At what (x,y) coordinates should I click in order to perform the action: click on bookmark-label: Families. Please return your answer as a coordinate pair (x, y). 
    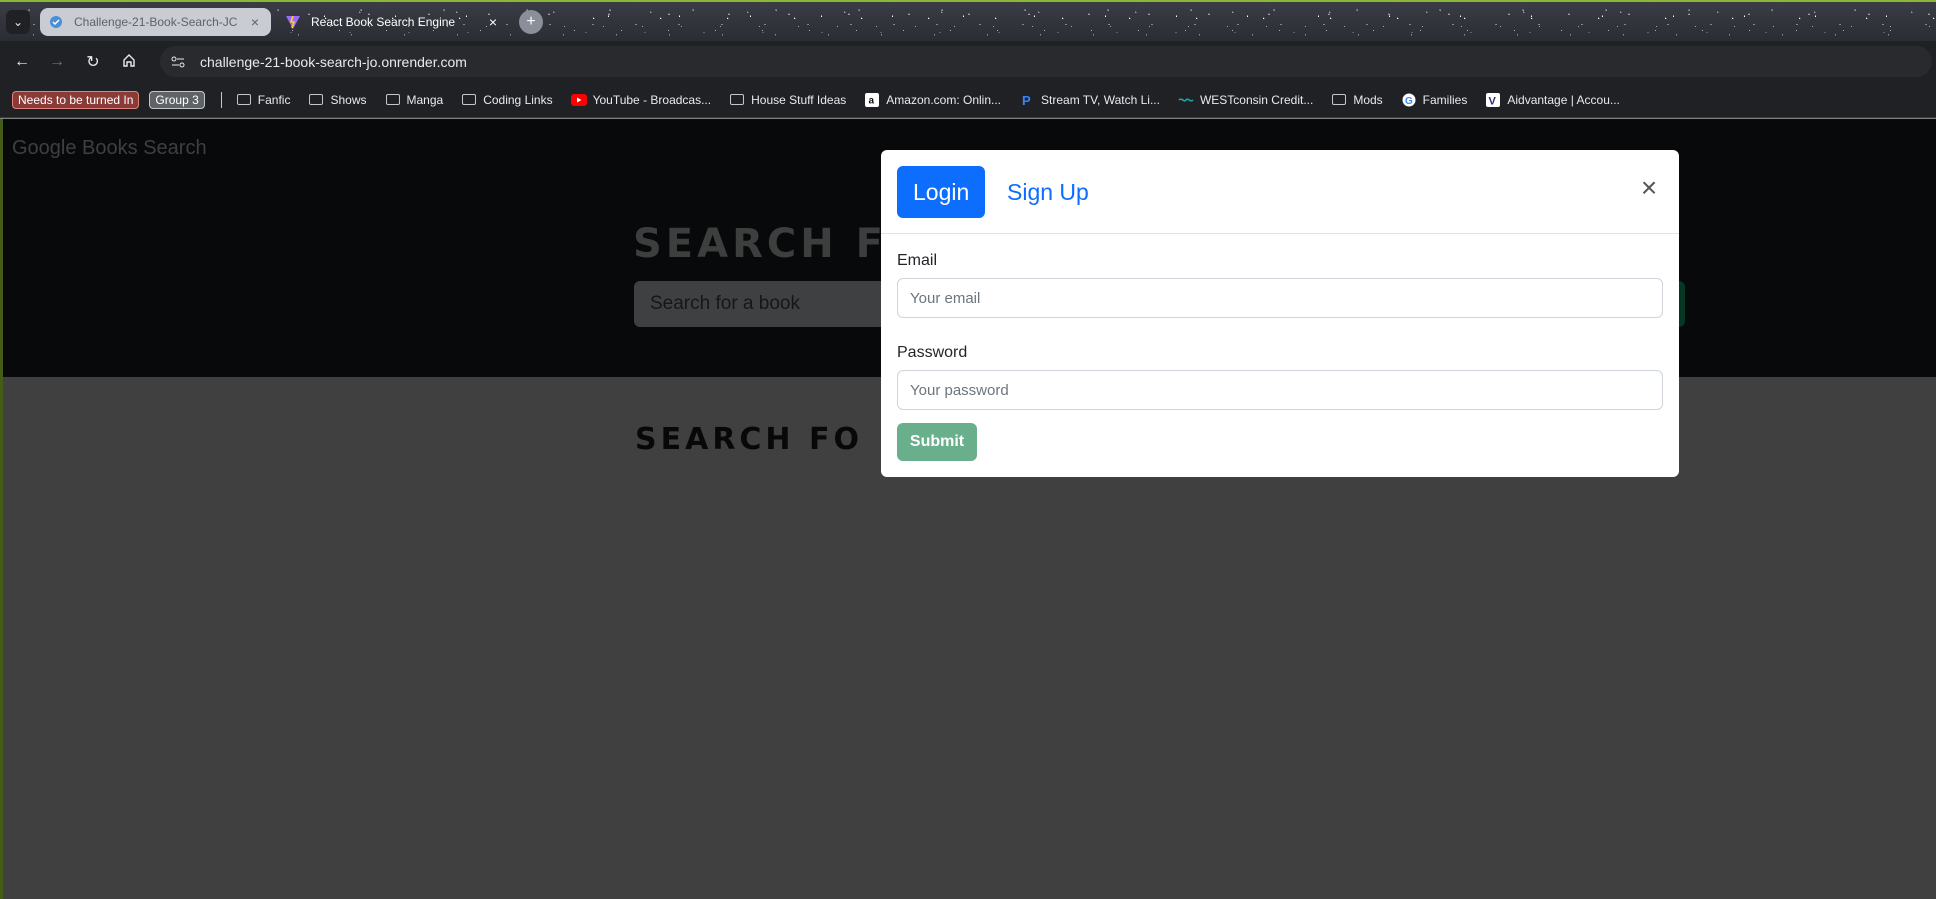
    Looking at the image, I should click on (1445, 99).